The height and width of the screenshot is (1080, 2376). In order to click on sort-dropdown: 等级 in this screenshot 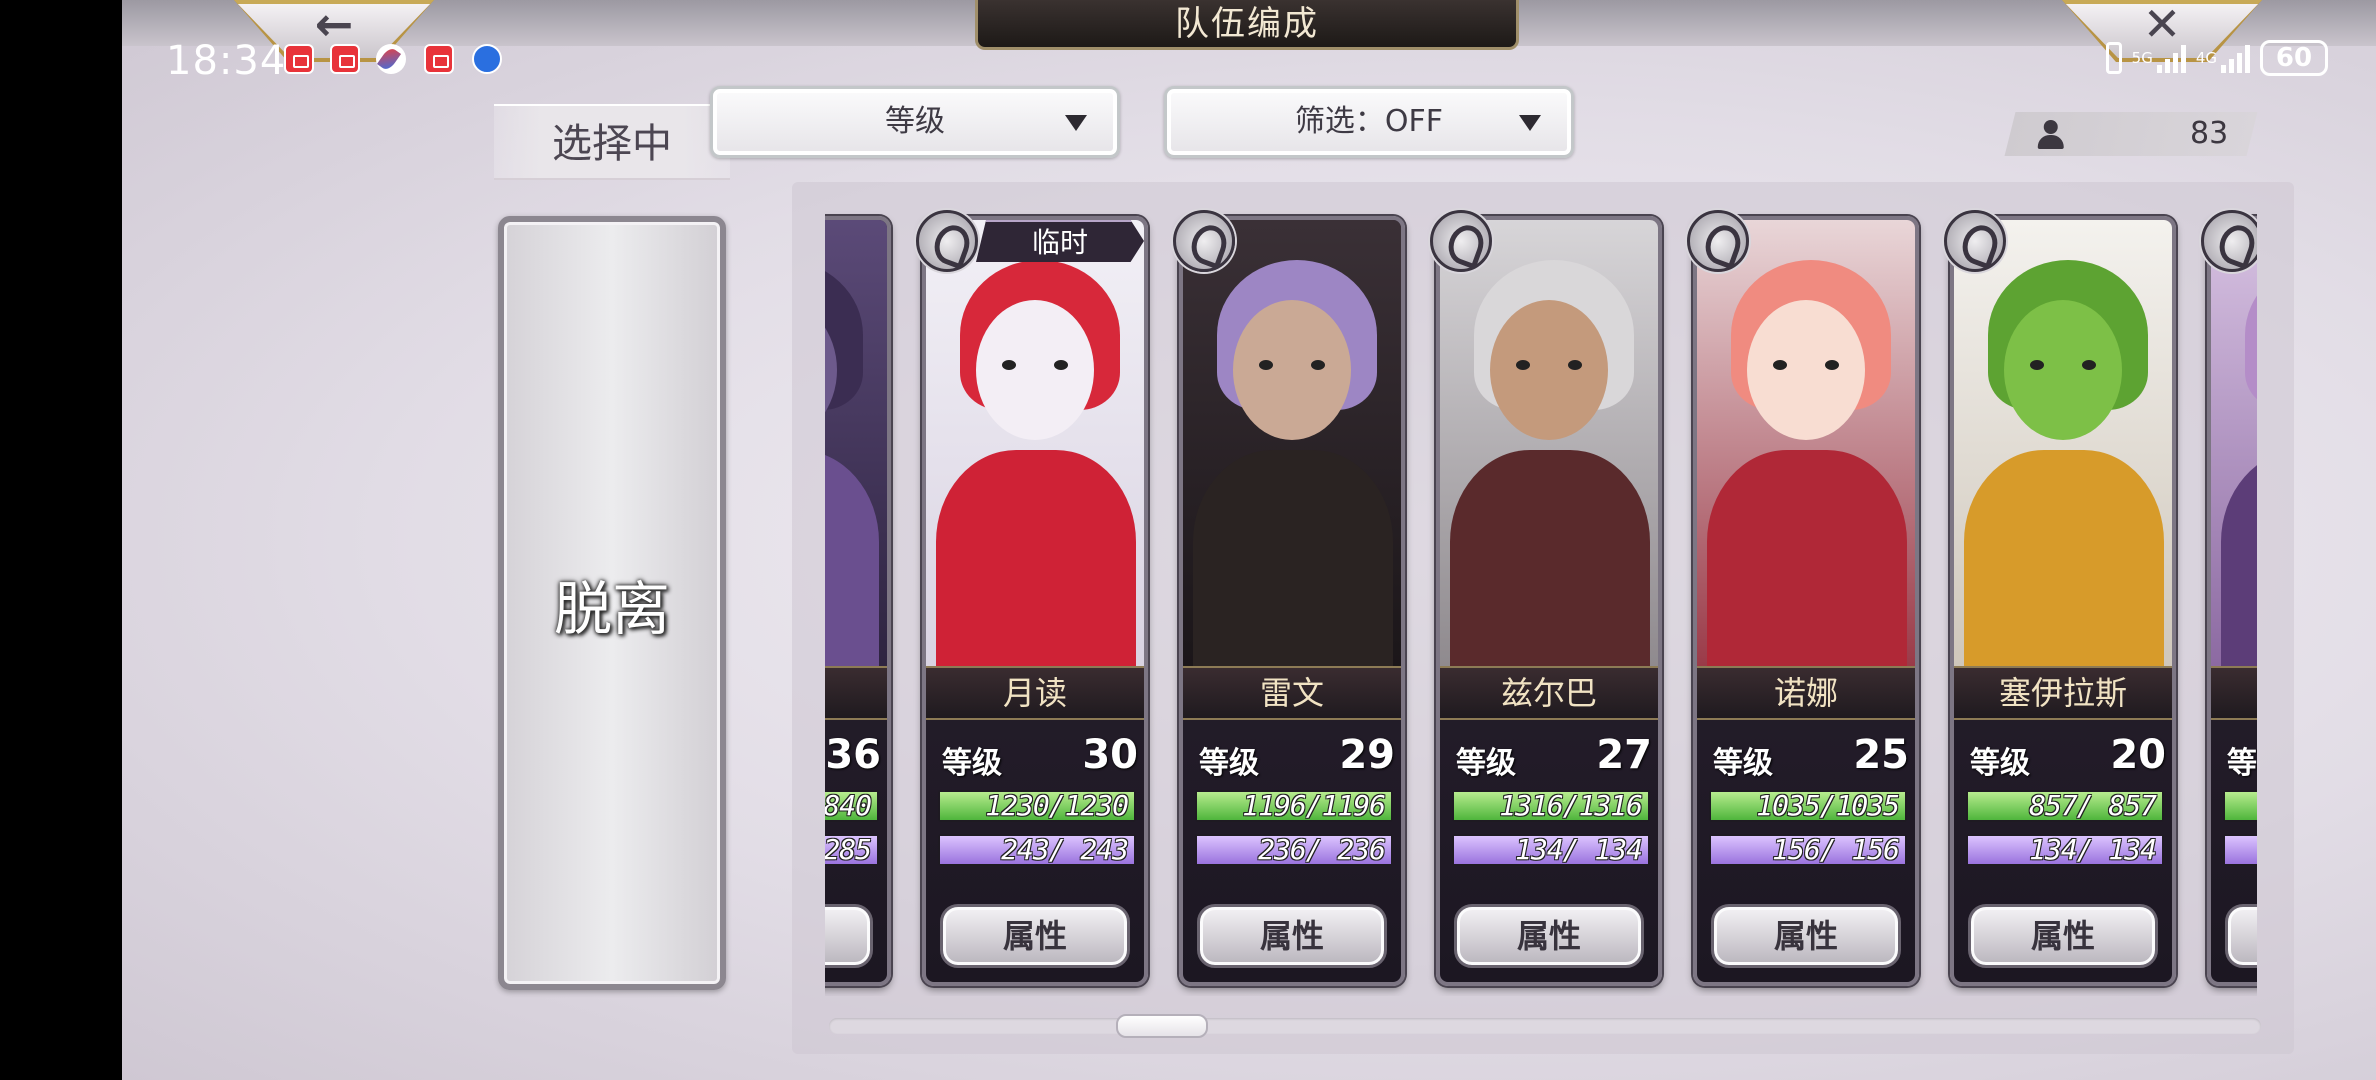, I will do `click(915, 122)`.